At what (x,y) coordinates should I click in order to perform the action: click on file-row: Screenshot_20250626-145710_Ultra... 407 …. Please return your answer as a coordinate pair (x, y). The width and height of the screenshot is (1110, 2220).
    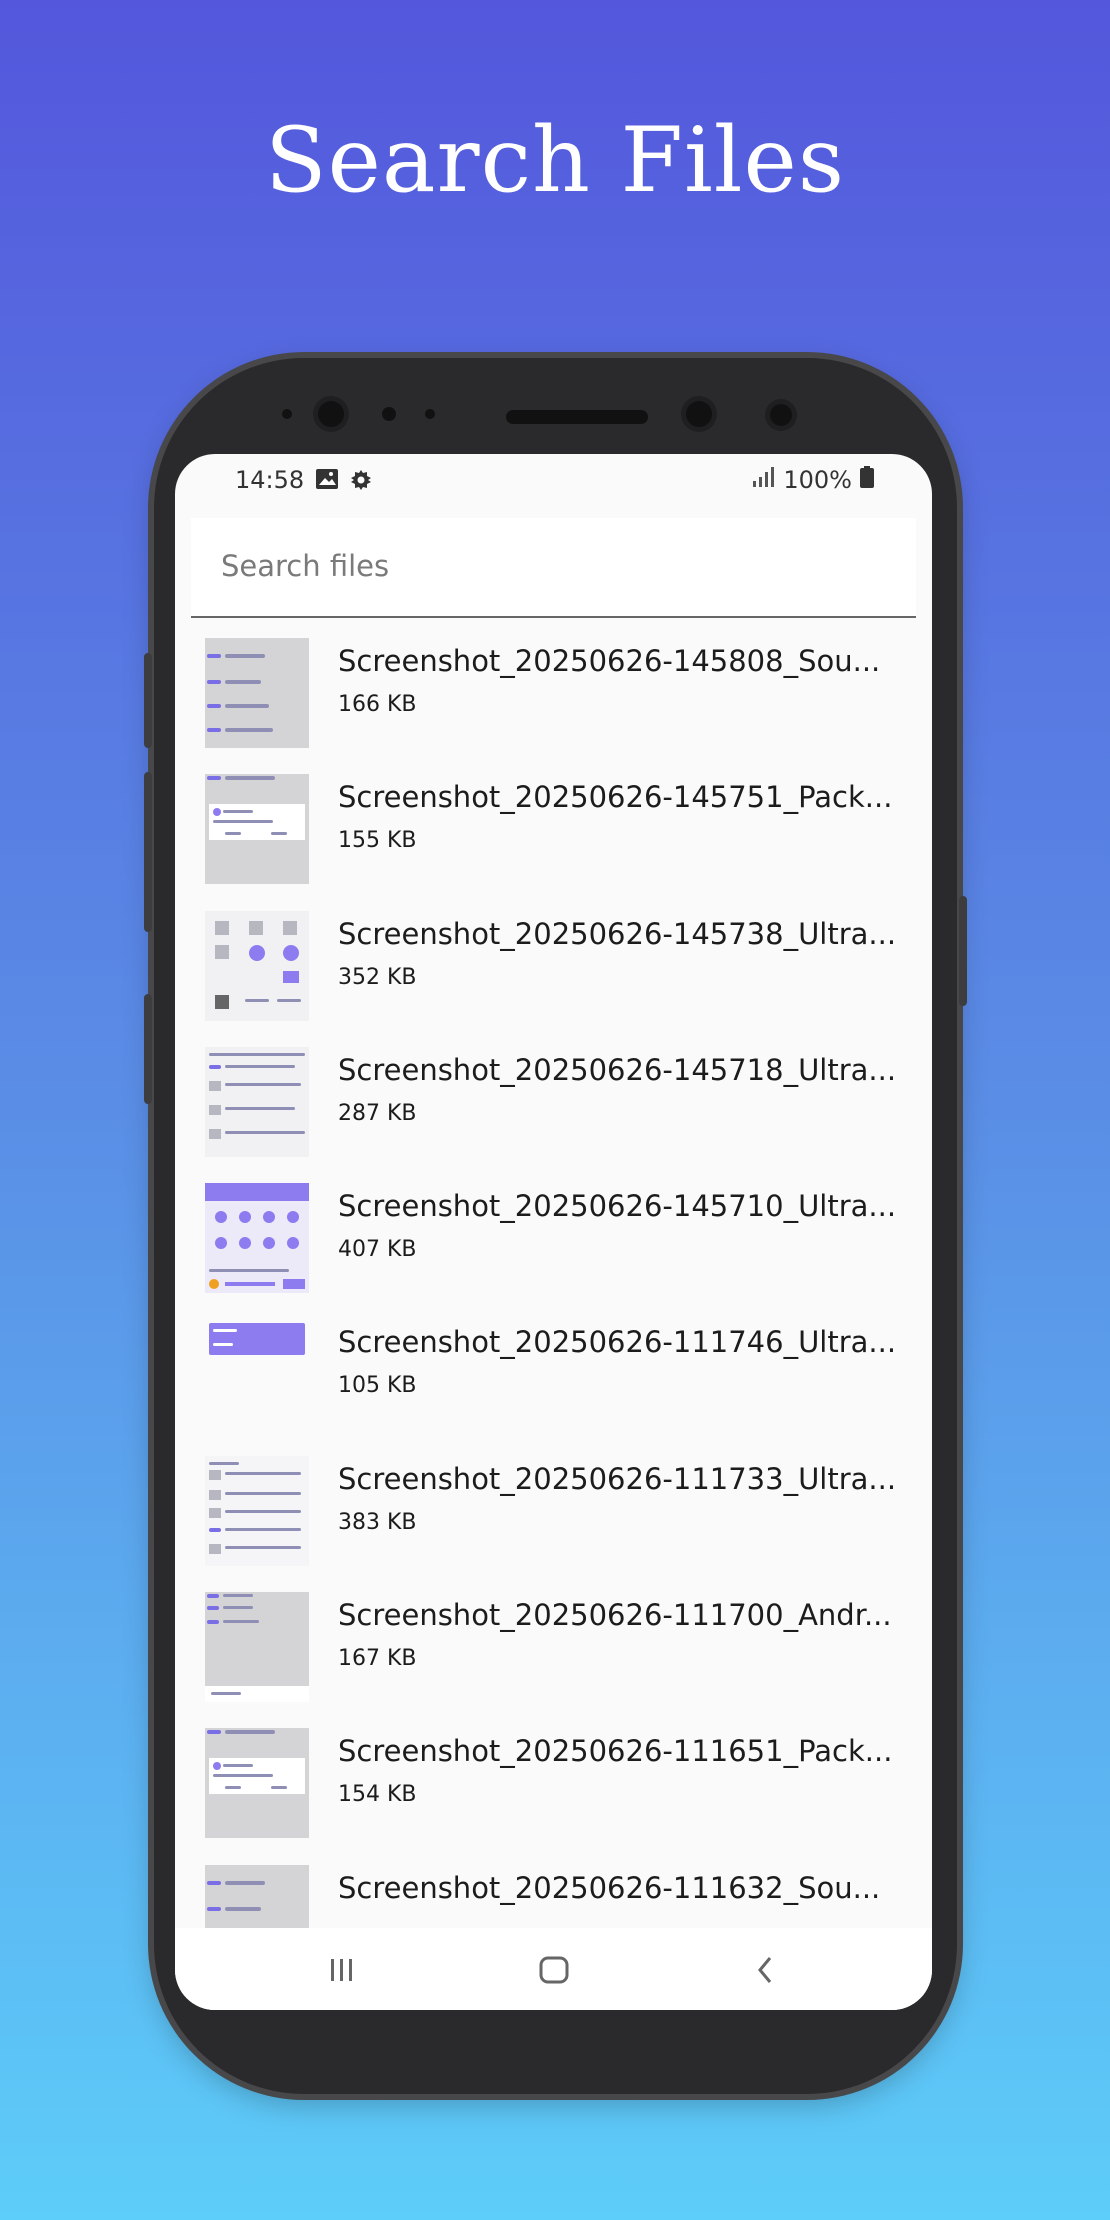
    Looking at the image, I should click on (553, 1247).